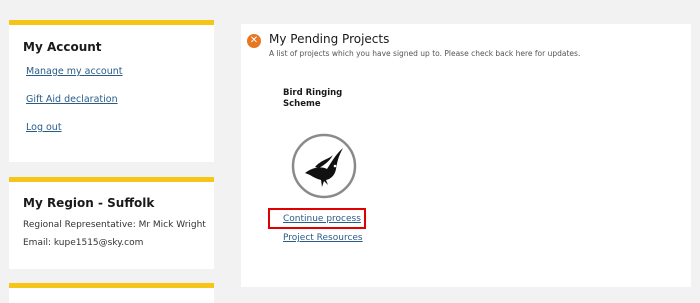 The height and width of the screenshot is (303, 700). What do you see at coordinates (83, 243) in the screenshot?
I see `region-email: Email: kupe1515@sky.com` at bounding box center [83, 243].